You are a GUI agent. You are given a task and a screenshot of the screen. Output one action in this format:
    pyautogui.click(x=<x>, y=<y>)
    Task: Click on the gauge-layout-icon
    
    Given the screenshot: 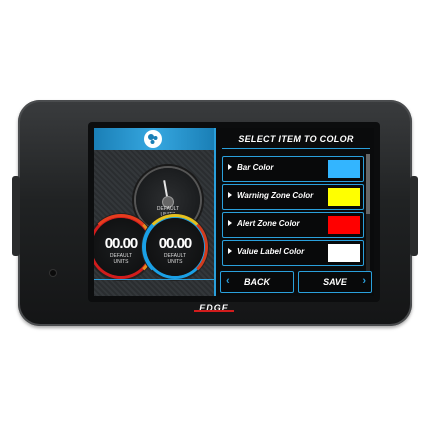 What is the action you would take?
    pyautogui.click(x=153, y=139)
    